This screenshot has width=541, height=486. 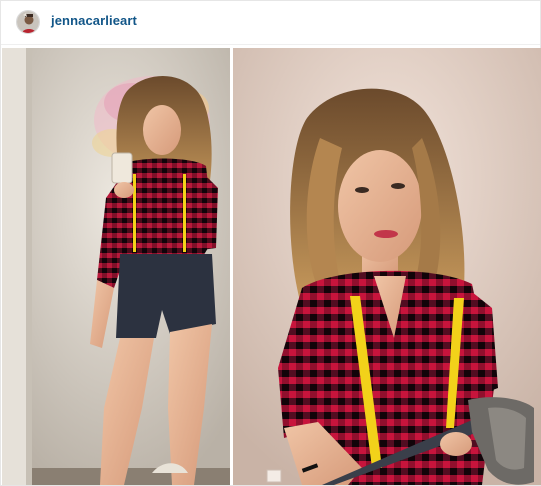 What do you see at coordinates (94, 20) in the screenshot?
I see `username-link: jennacarlieart` at bounding box center [94, 20].